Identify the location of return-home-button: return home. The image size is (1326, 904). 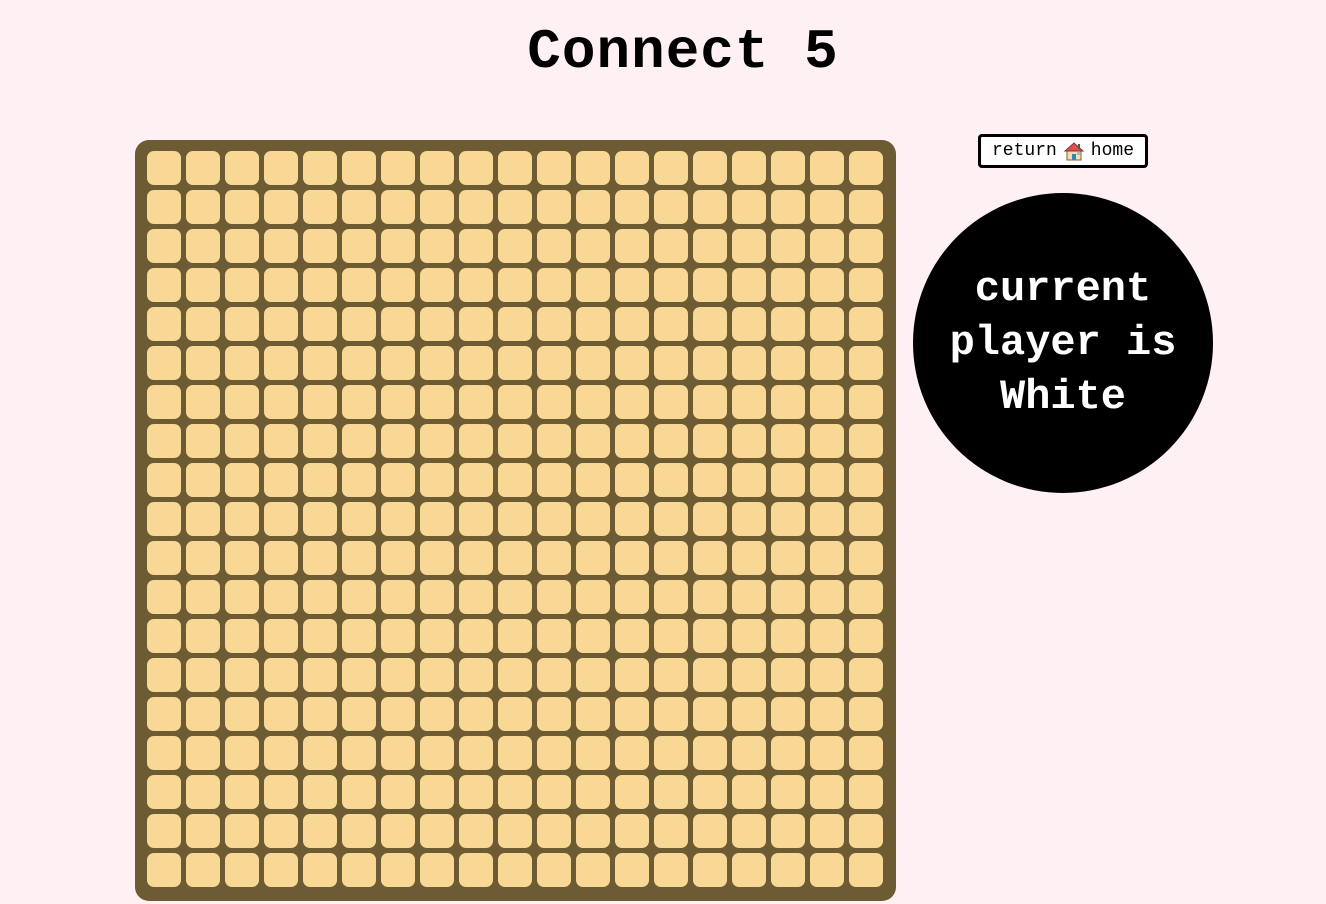
(1063, 151).